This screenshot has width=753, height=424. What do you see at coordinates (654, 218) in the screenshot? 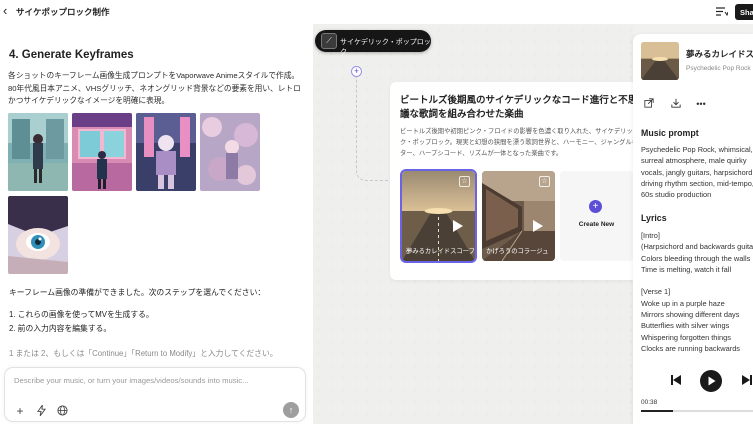
I see `lyrics-heading: Lyrics` at bounding box center [654, 218].